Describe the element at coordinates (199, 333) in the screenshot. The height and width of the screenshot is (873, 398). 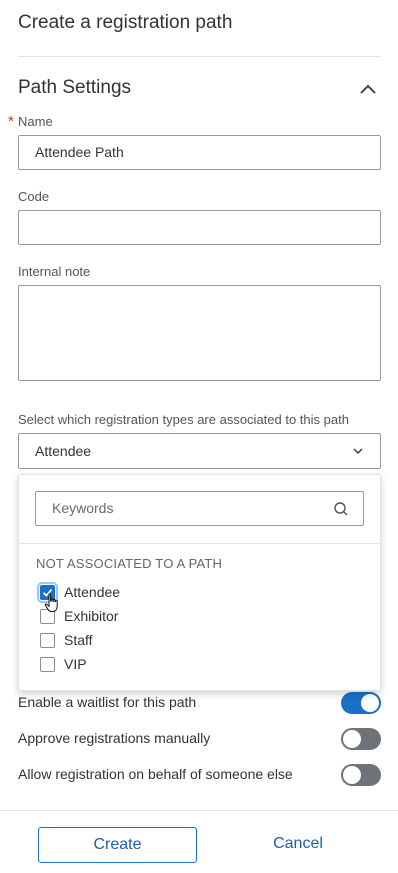
I see `internal-note-textarea` at that location.